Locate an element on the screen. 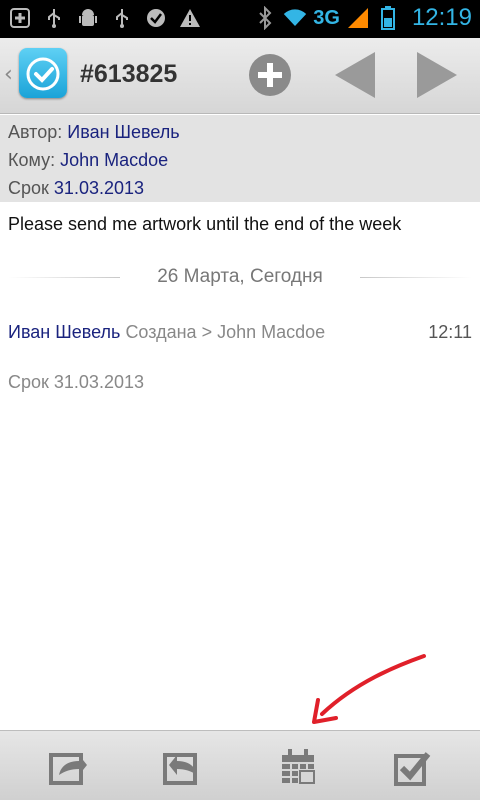  prev-icon is located at coordinates (355, 75).